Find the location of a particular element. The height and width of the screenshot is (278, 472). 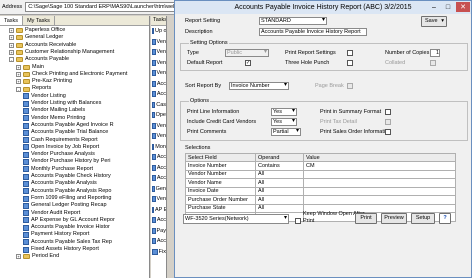

expand-icon: - is located at coordinates (18, 89).